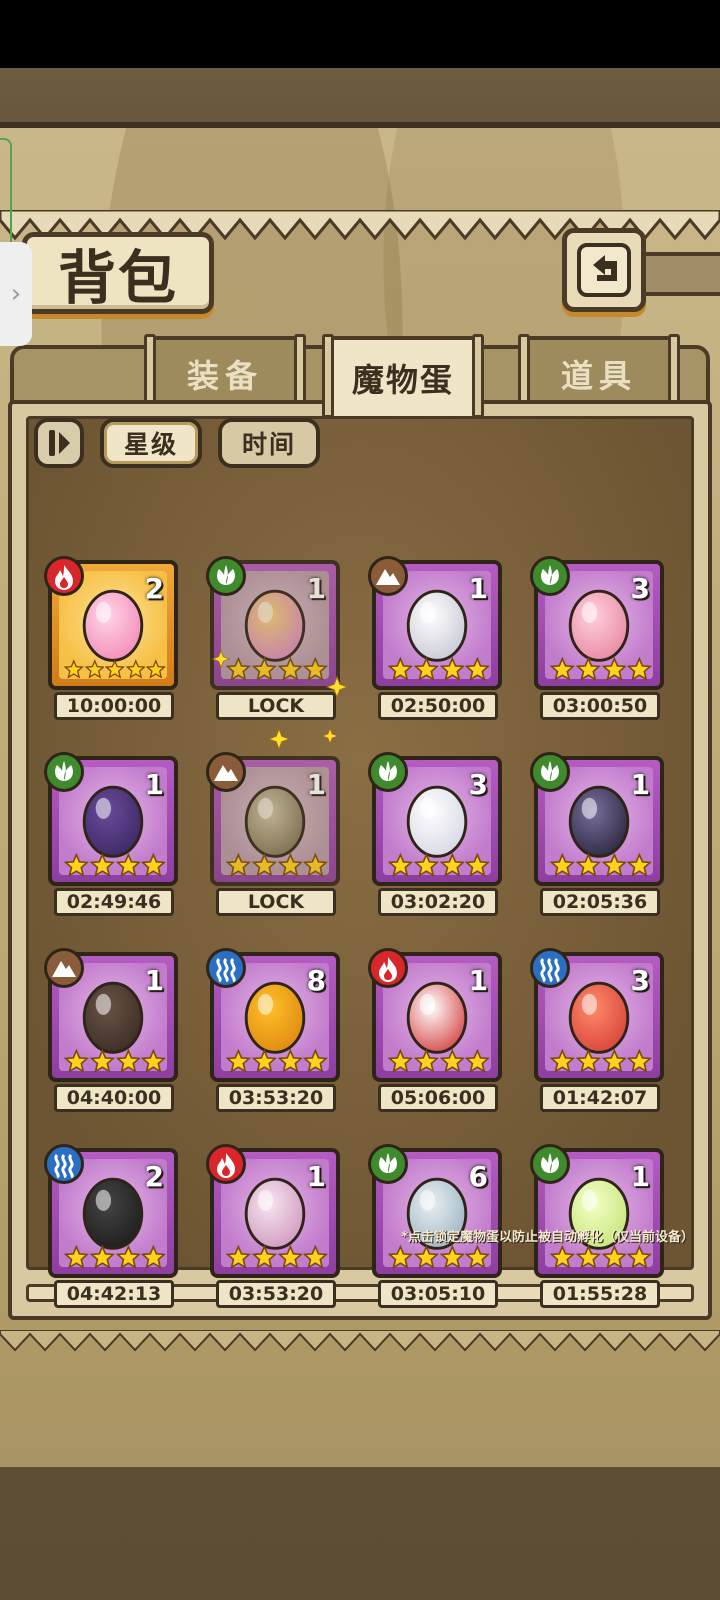 The height and width of the screenshot is (1600, 720). I want to click on egg-hatch-timer: 02:50:00, so click(438, 706).